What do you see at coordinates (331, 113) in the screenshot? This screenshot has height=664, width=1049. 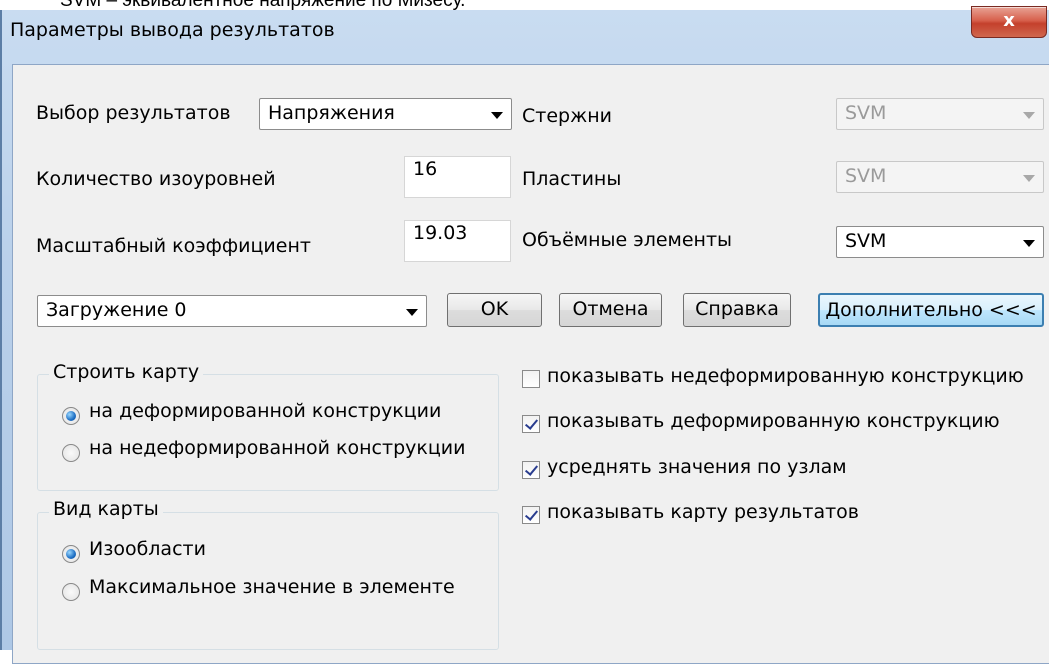 I see `results-select-value: Напряжения` at bounding box center [331, 113].